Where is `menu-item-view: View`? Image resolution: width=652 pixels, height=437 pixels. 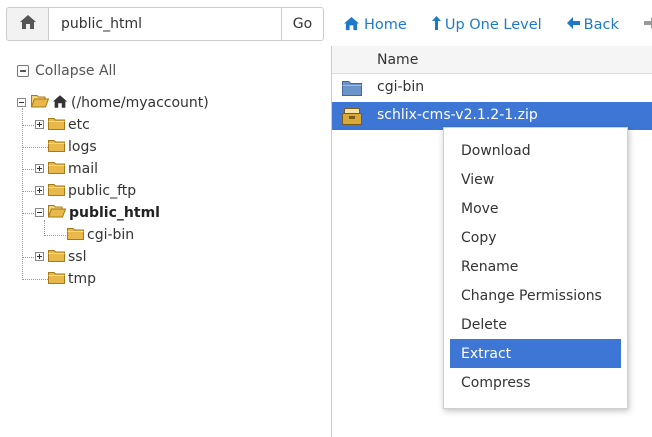
menu-item-view: View is located at coordinates (535, 179).